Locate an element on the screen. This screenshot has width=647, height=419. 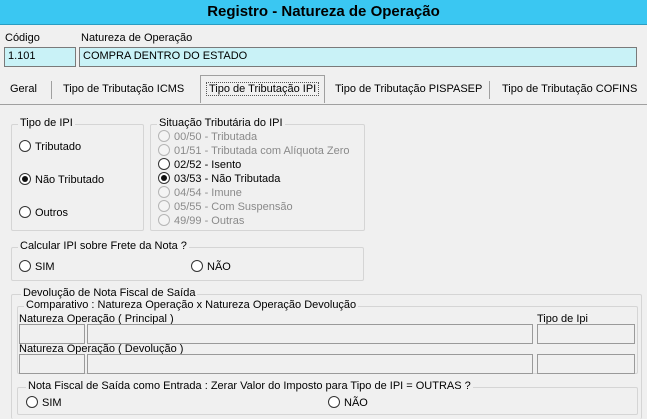
tab-pispasep-label: Tipo de Tributação PISPASEP is located at coordinates (409, 89).